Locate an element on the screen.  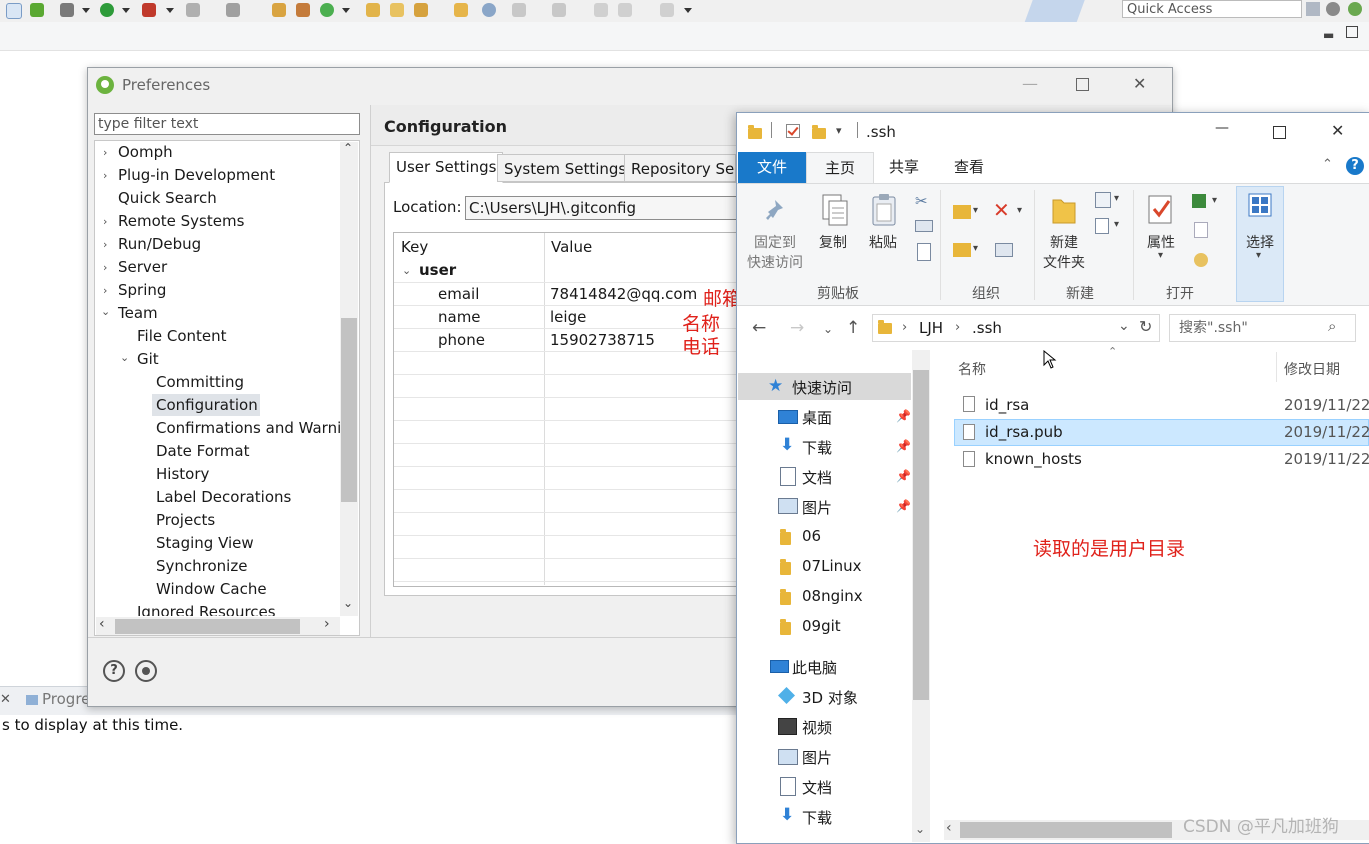
file-row-name: id_rsa.pub is located at coordinates (1024, 432).